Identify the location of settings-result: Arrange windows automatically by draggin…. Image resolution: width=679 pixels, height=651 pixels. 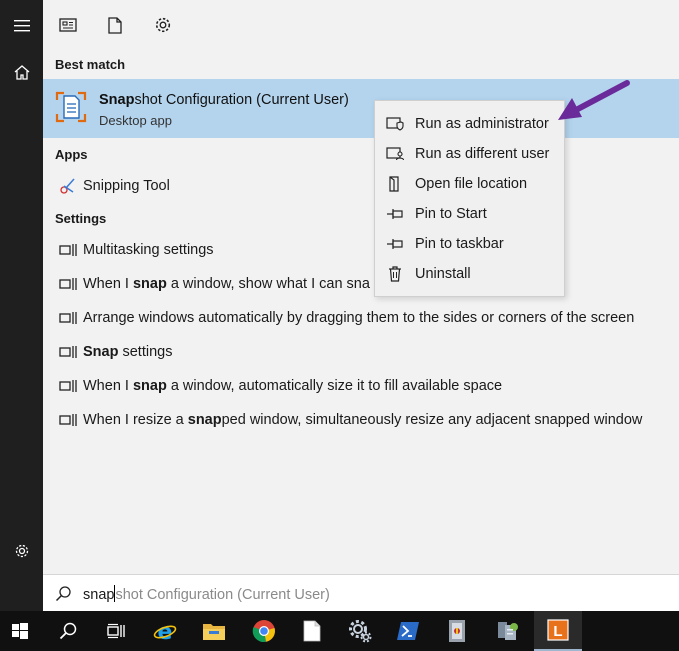
(361, 318).